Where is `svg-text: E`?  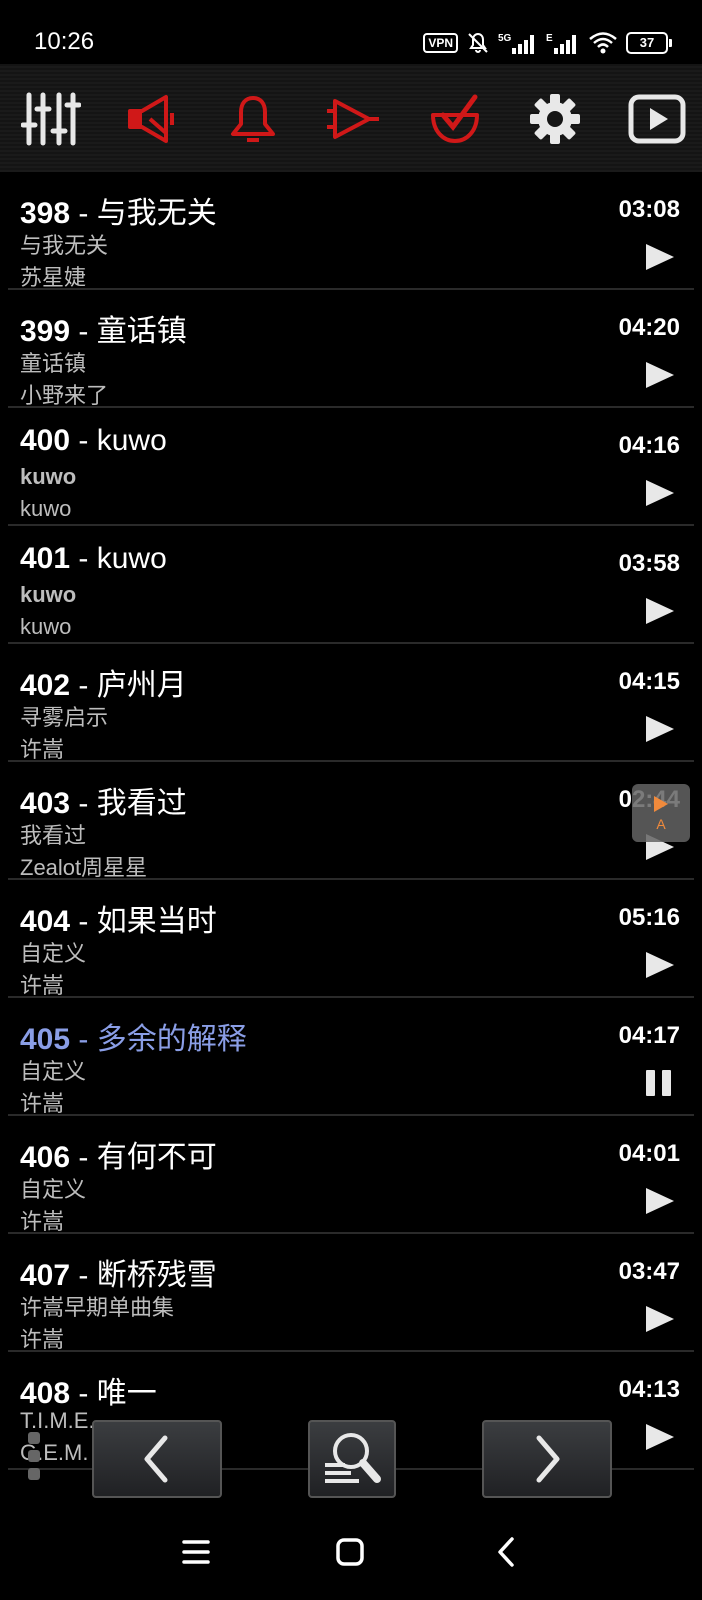
svg-text: E is located at coordinates (549, 38).